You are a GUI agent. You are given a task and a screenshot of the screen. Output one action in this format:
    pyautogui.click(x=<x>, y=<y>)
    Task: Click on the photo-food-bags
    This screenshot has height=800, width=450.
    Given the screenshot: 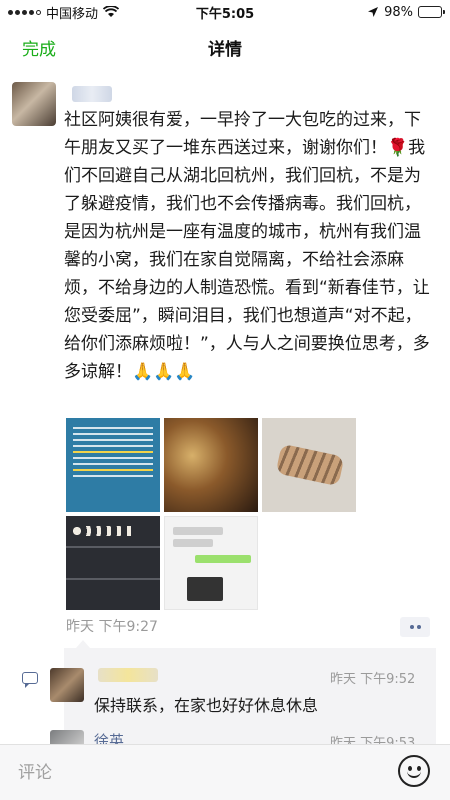 What is the action you would take?
    pyautogui.click(x=211, y=465)
    